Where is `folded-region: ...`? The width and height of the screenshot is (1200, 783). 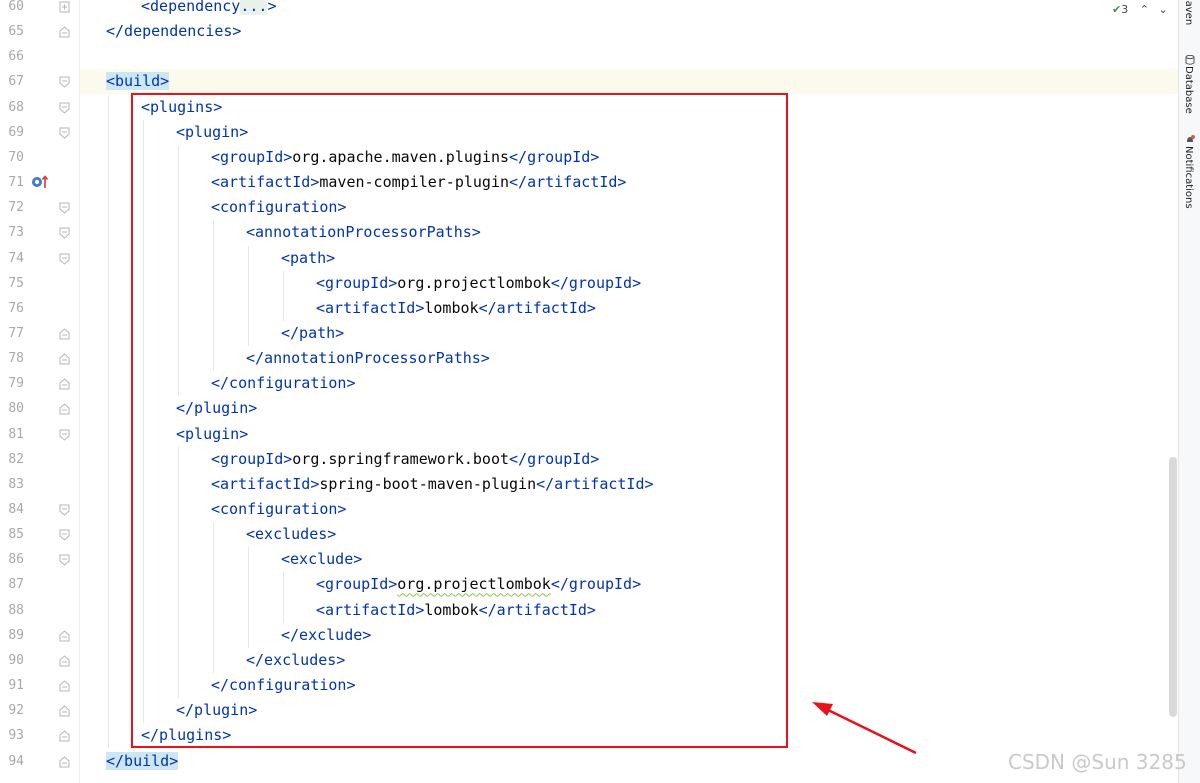 folded-region: ... is located at coordinates (254, 7).